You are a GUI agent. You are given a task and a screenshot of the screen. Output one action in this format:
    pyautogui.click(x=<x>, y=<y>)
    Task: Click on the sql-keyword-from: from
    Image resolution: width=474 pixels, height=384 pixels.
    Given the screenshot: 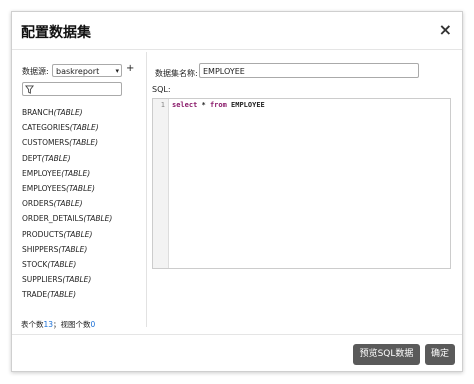 What is the action you would take?
    pyautogui.click(x=218, y=105)
    